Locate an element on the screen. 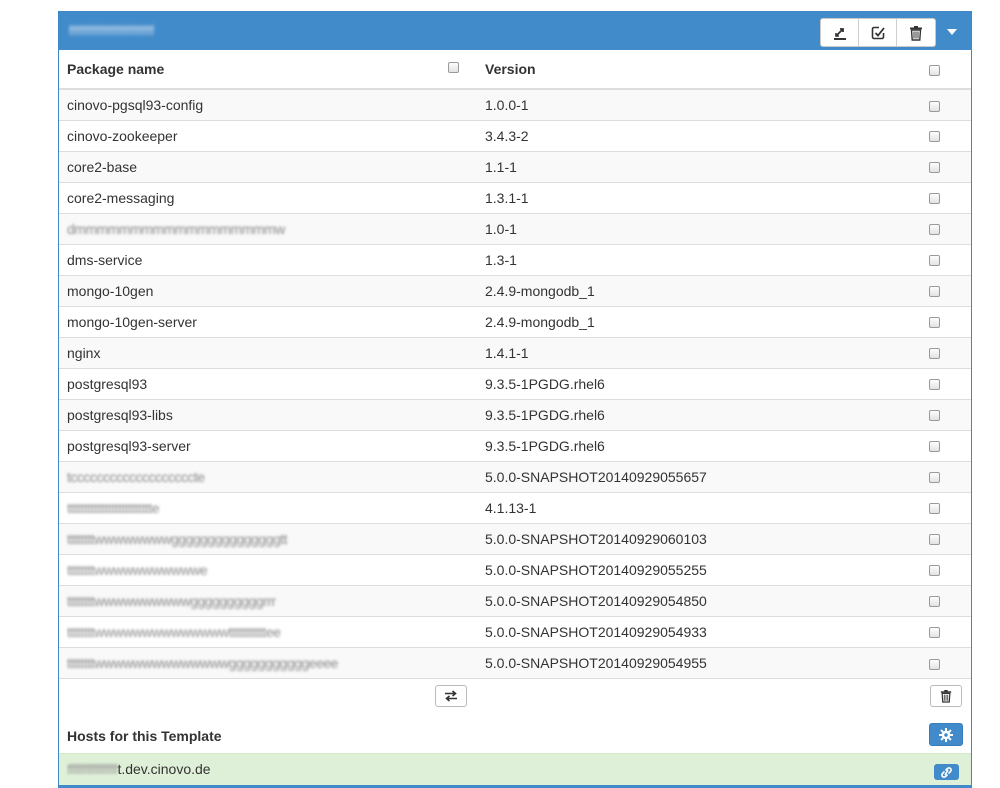  package-version-cell: 5.0.0-SNAPSHOT20140929054955 is located at coordinates (687, 662).